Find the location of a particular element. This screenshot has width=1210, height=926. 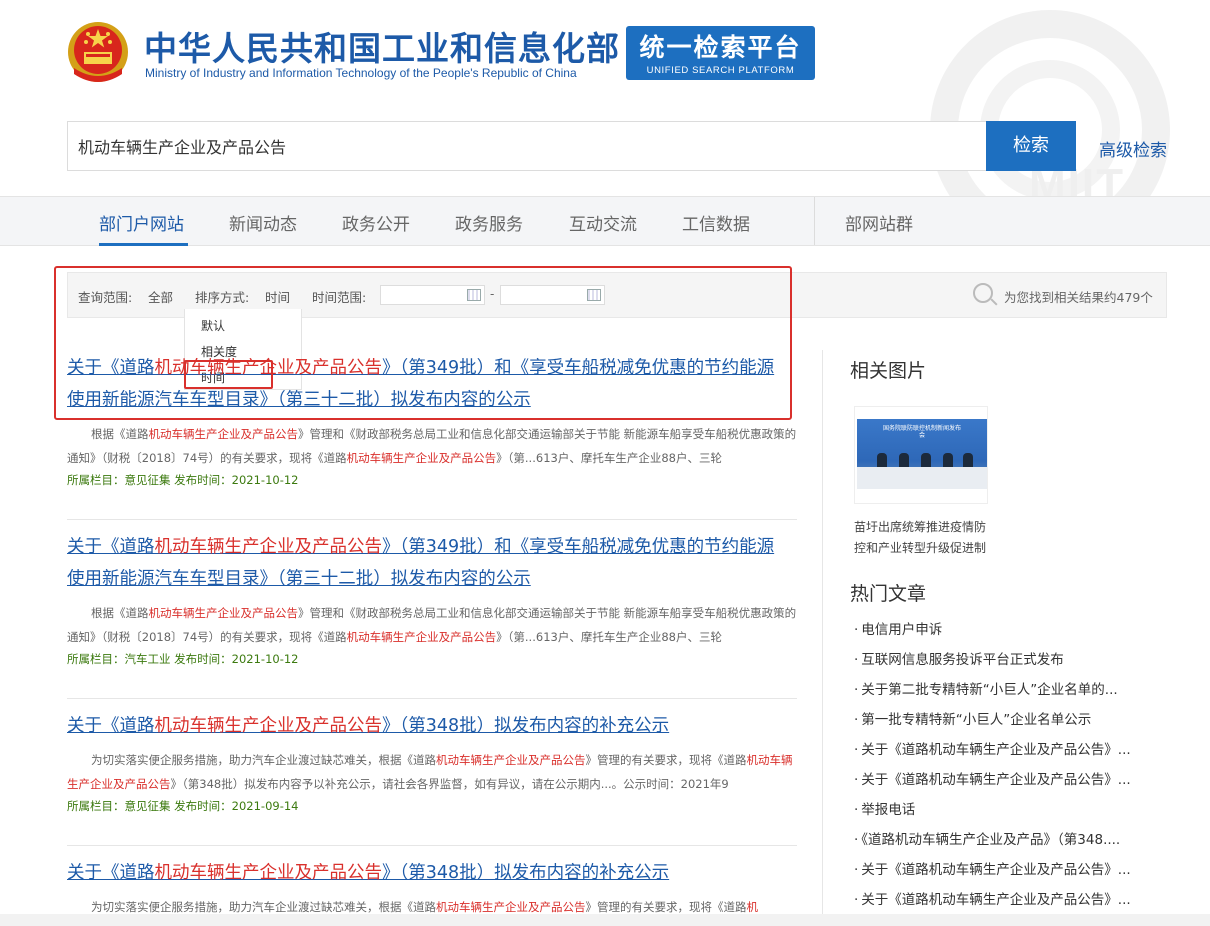

thumbnail-table is located at coordinates (922, 478).